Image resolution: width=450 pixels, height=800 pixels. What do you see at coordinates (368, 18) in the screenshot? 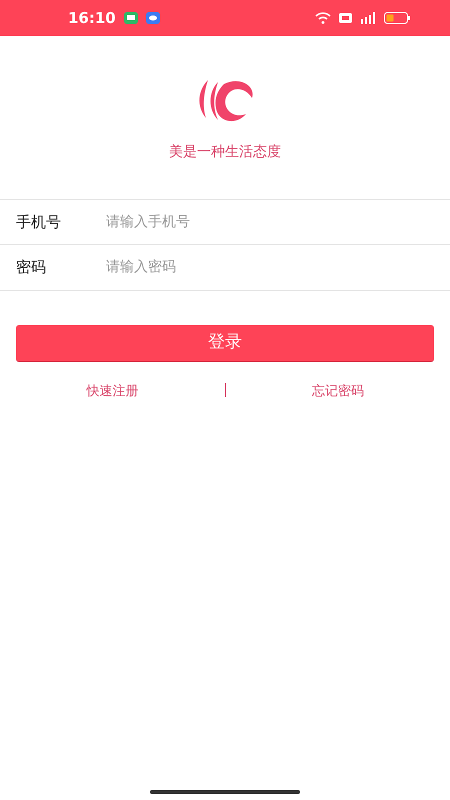
I see `signal-icon` at bounding box center [368, 18].